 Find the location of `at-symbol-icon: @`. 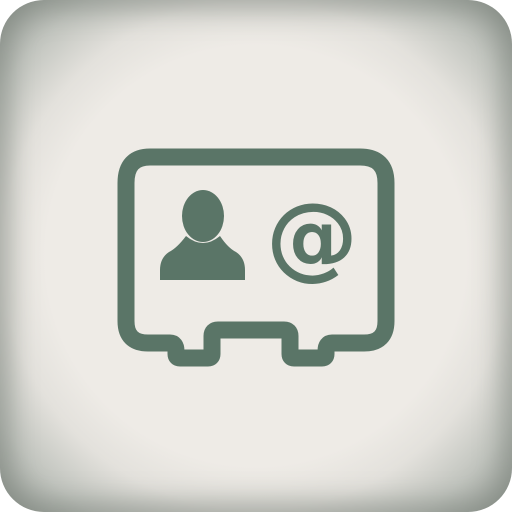

at-symbol-icon: @ is located at coordinates (312, 236).